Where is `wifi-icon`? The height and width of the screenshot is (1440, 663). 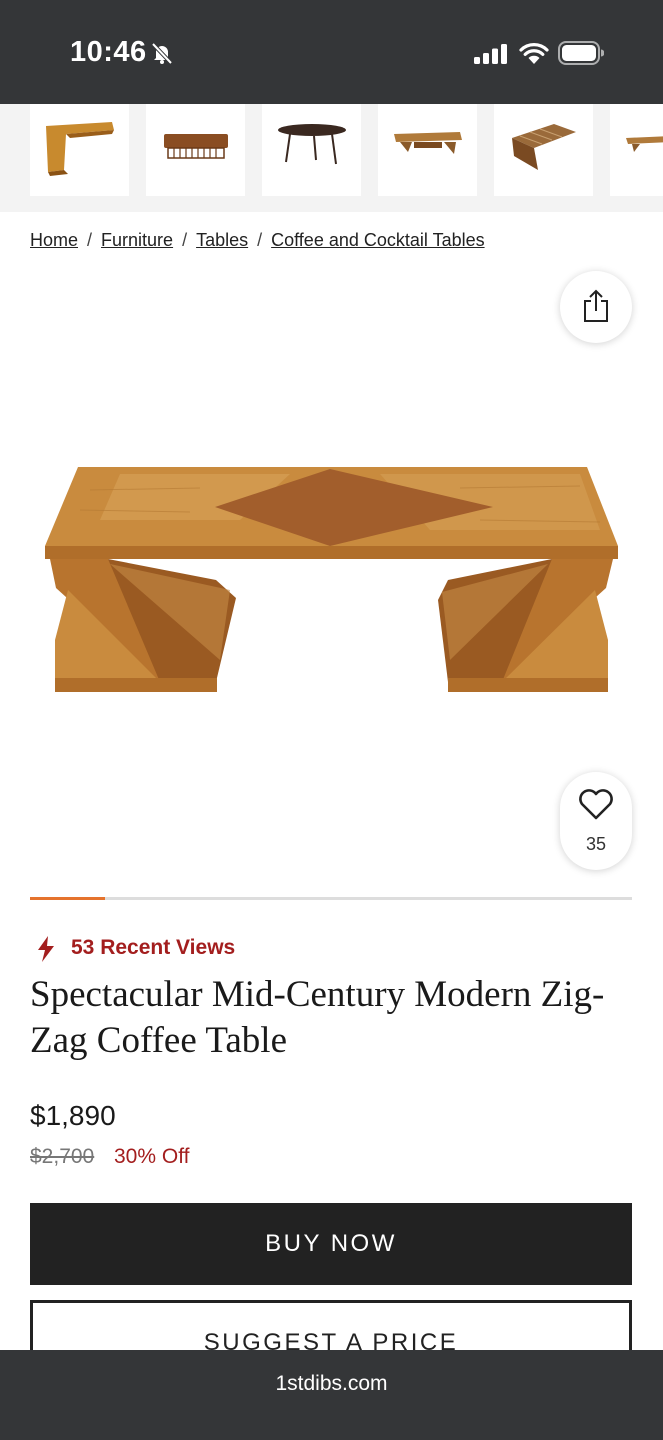
wifi-icon is located at coordinates (534, 55).